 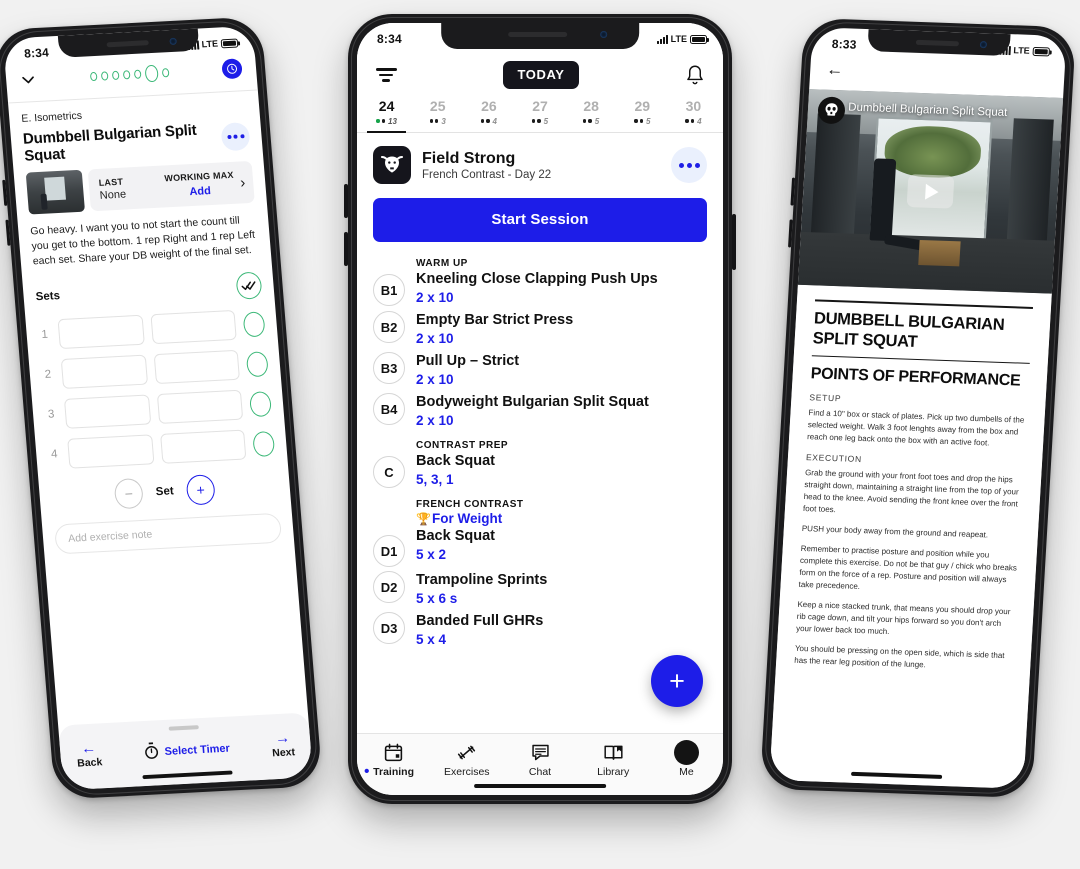 What do you see at coordinates (539, 113) in the screenshot?
I see `date-tab-27: 27 5` at bounding box center [539, 113].